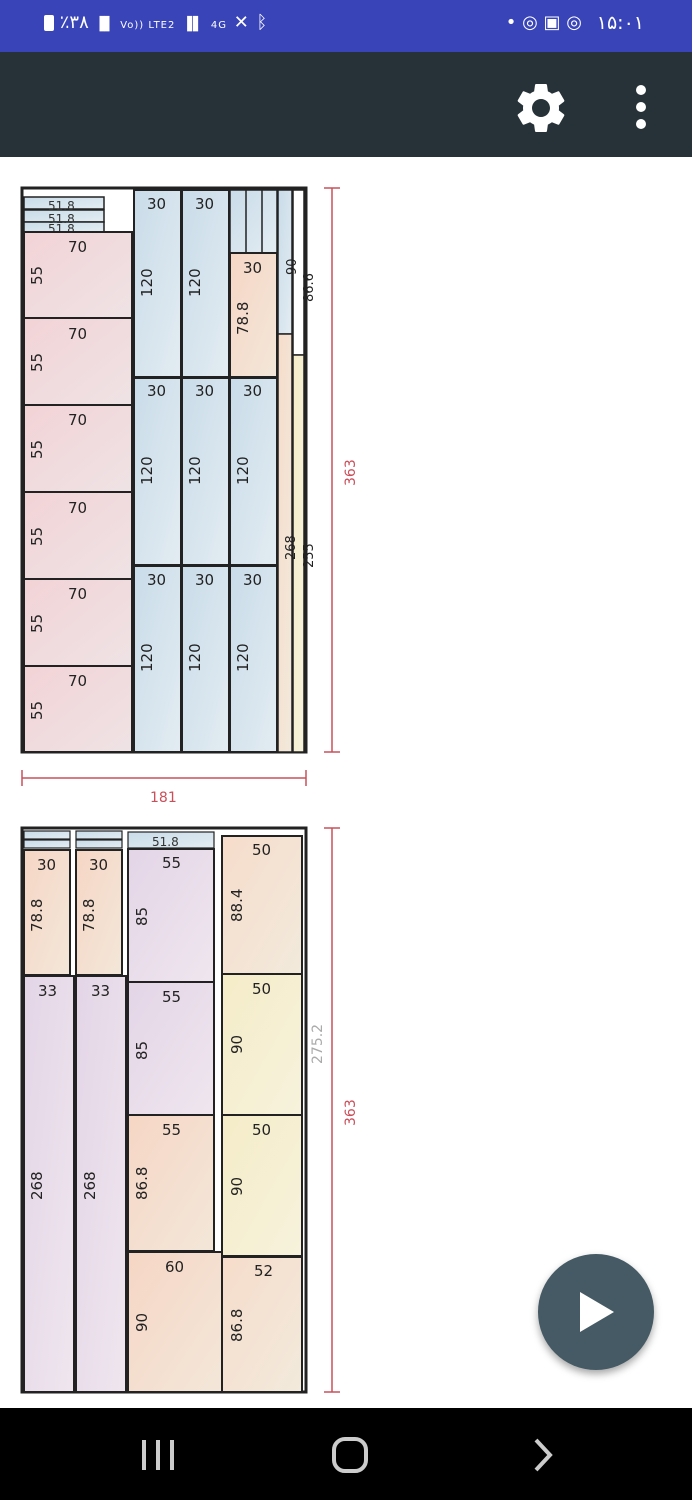 This screenshot has width=692, height=1500. I want to click on strip-label: 86.6, so click(309, 287).